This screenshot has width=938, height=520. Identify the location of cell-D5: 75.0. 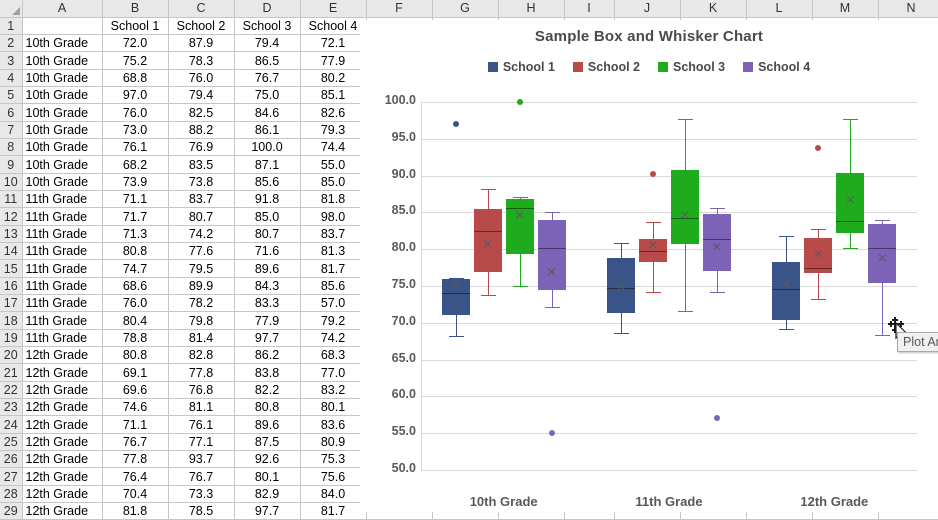
(267, 95).